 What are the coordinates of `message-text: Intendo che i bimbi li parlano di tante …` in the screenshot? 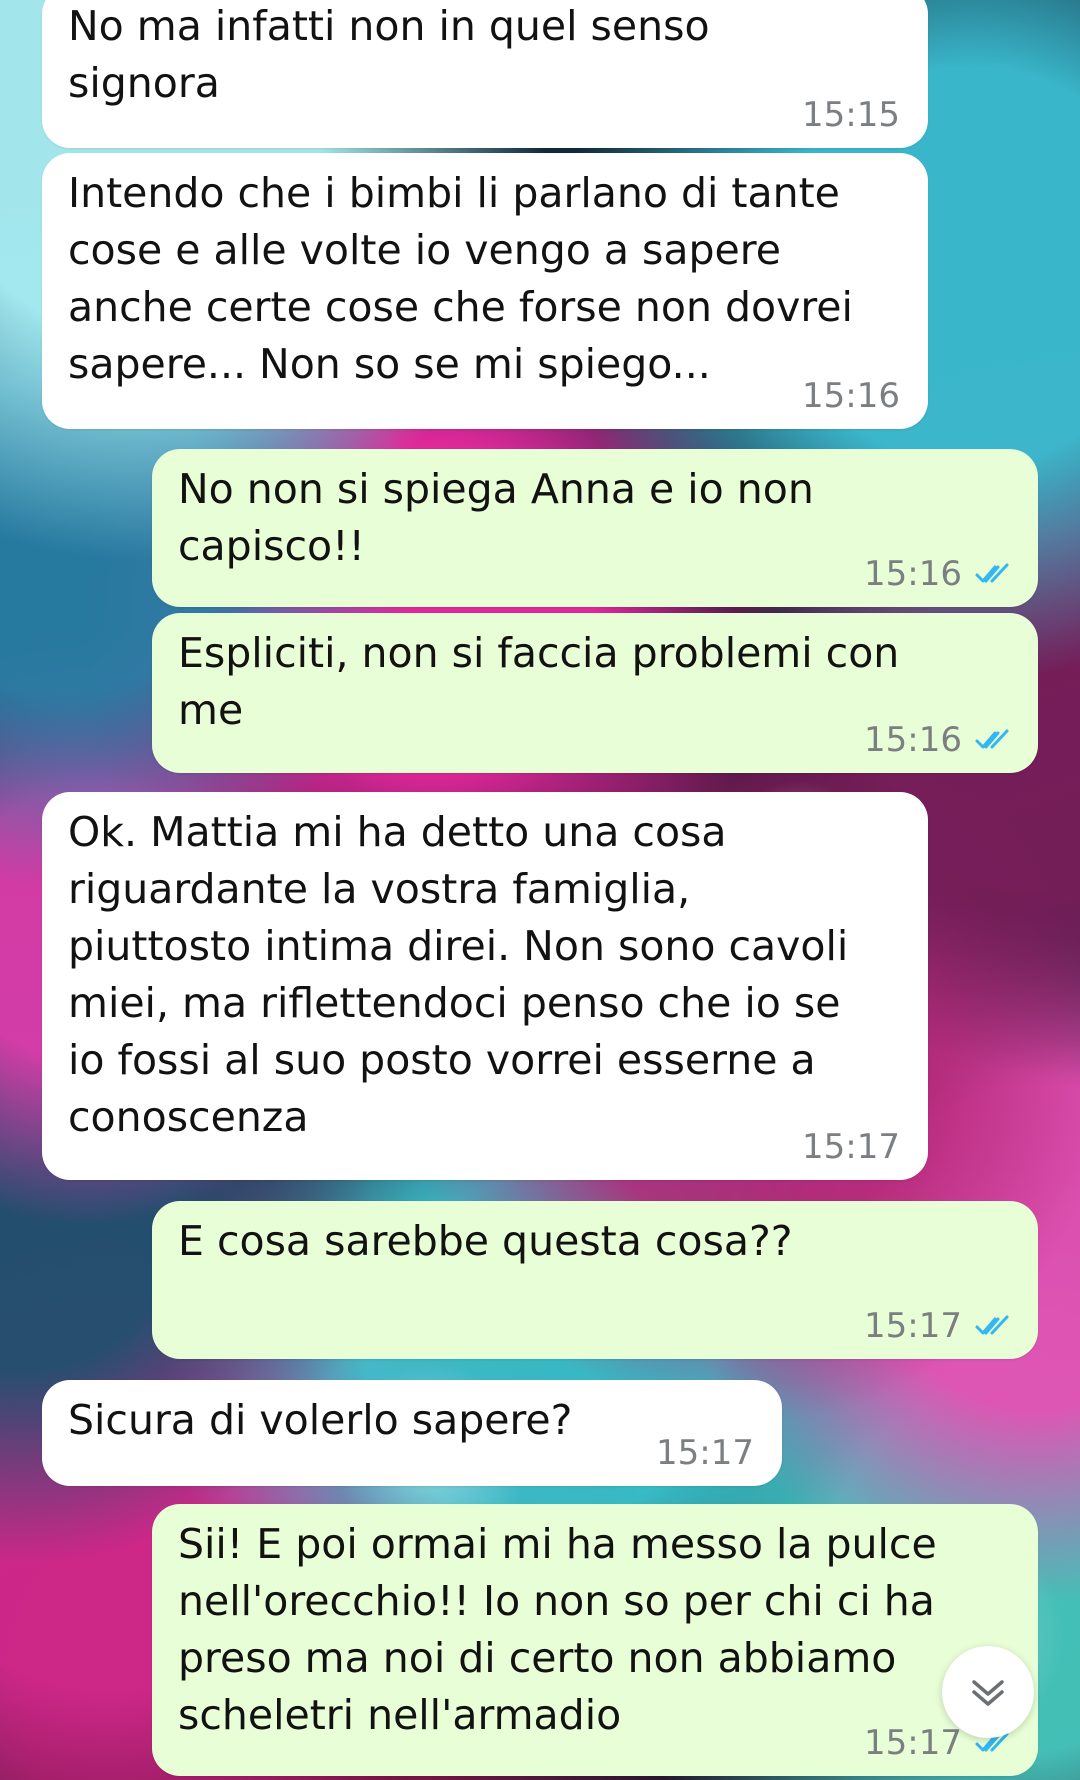 It's located at (460, 278).